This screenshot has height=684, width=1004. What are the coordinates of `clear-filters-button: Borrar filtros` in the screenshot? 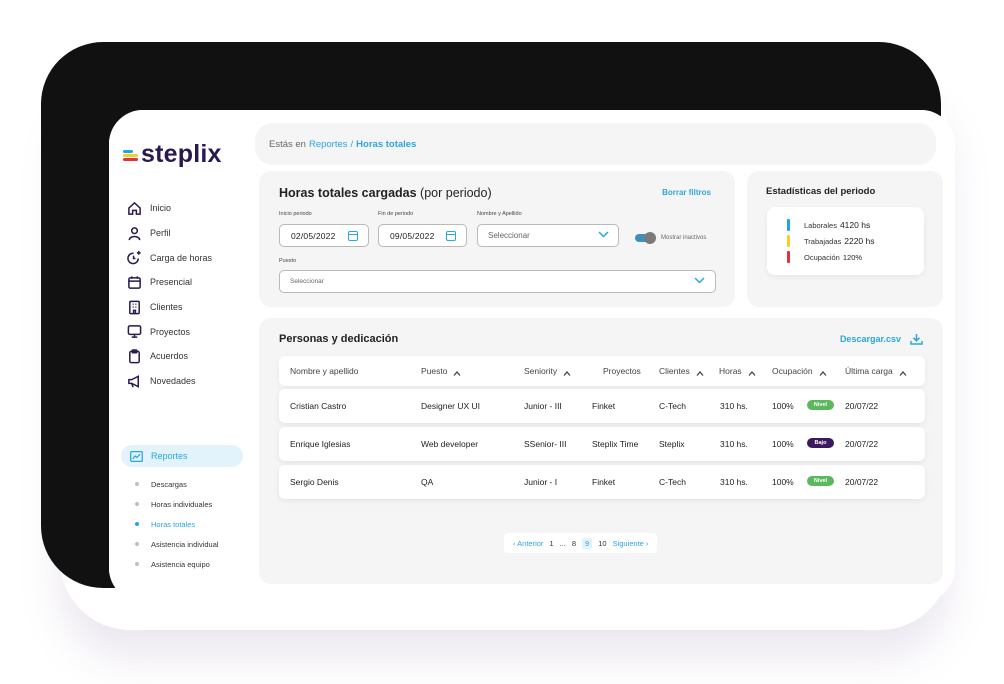 It's located at (686, 192).